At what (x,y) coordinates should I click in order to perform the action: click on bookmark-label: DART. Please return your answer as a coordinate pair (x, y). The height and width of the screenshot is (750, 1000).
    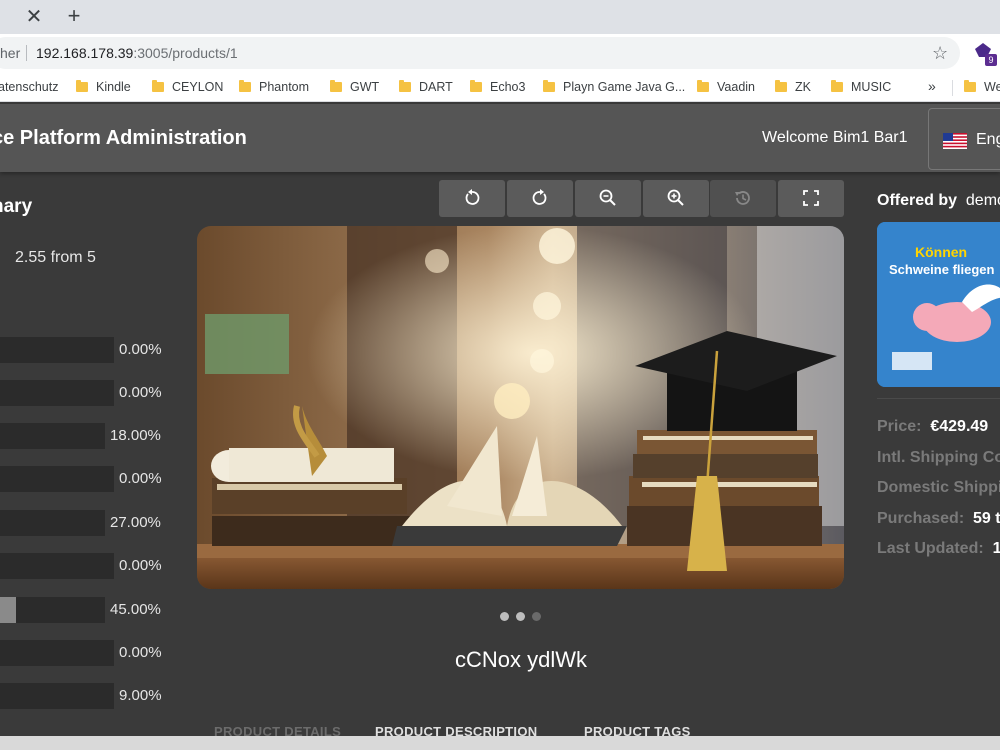
    Looking at the image, I should click on (436, 87).